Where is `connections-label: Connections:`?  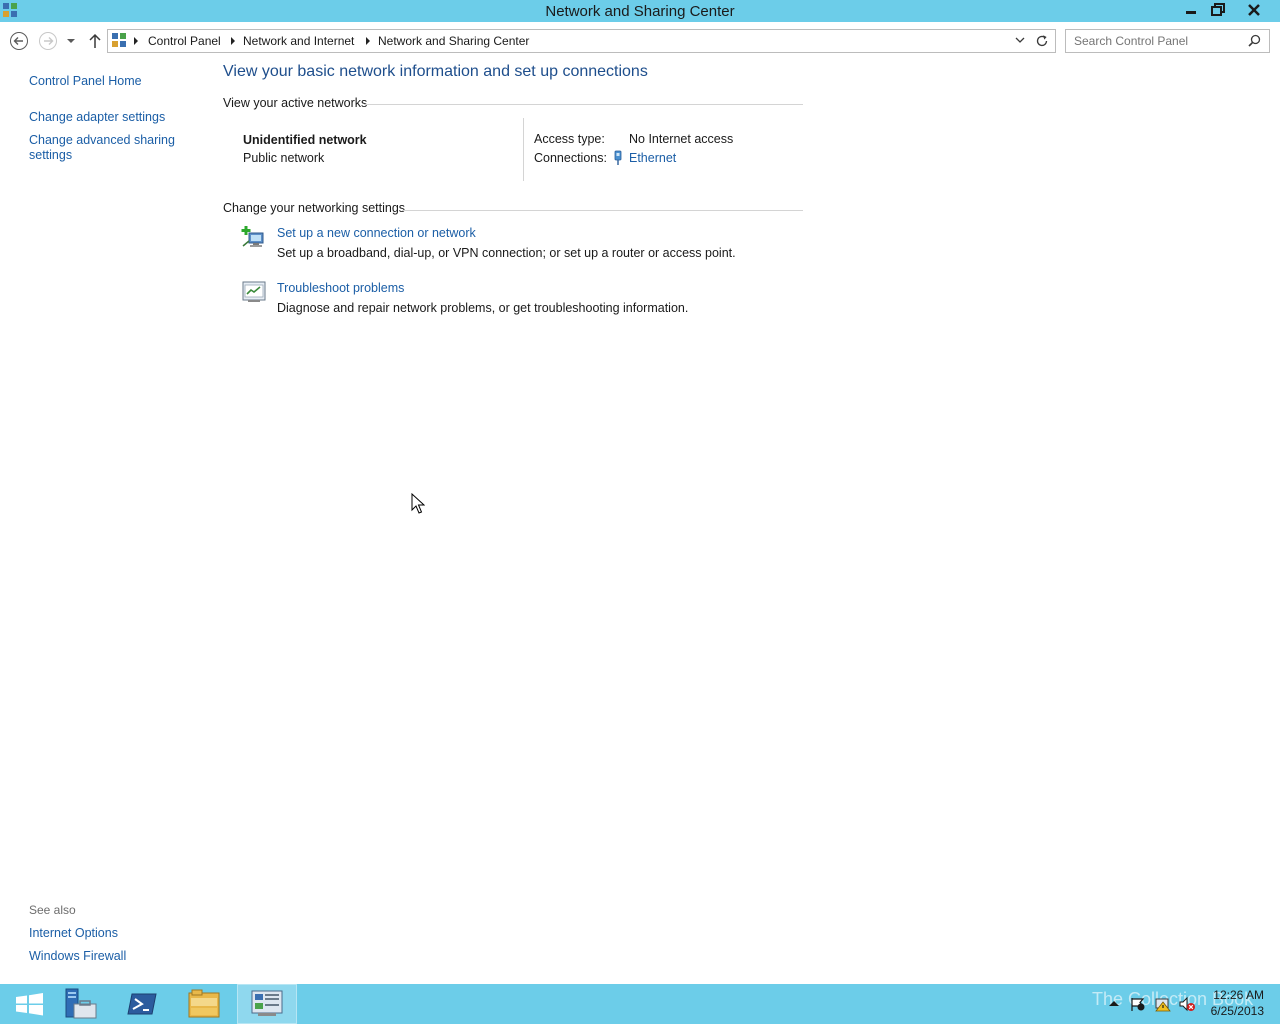
connections-label: Connections: is located at coordinates (570, 158).